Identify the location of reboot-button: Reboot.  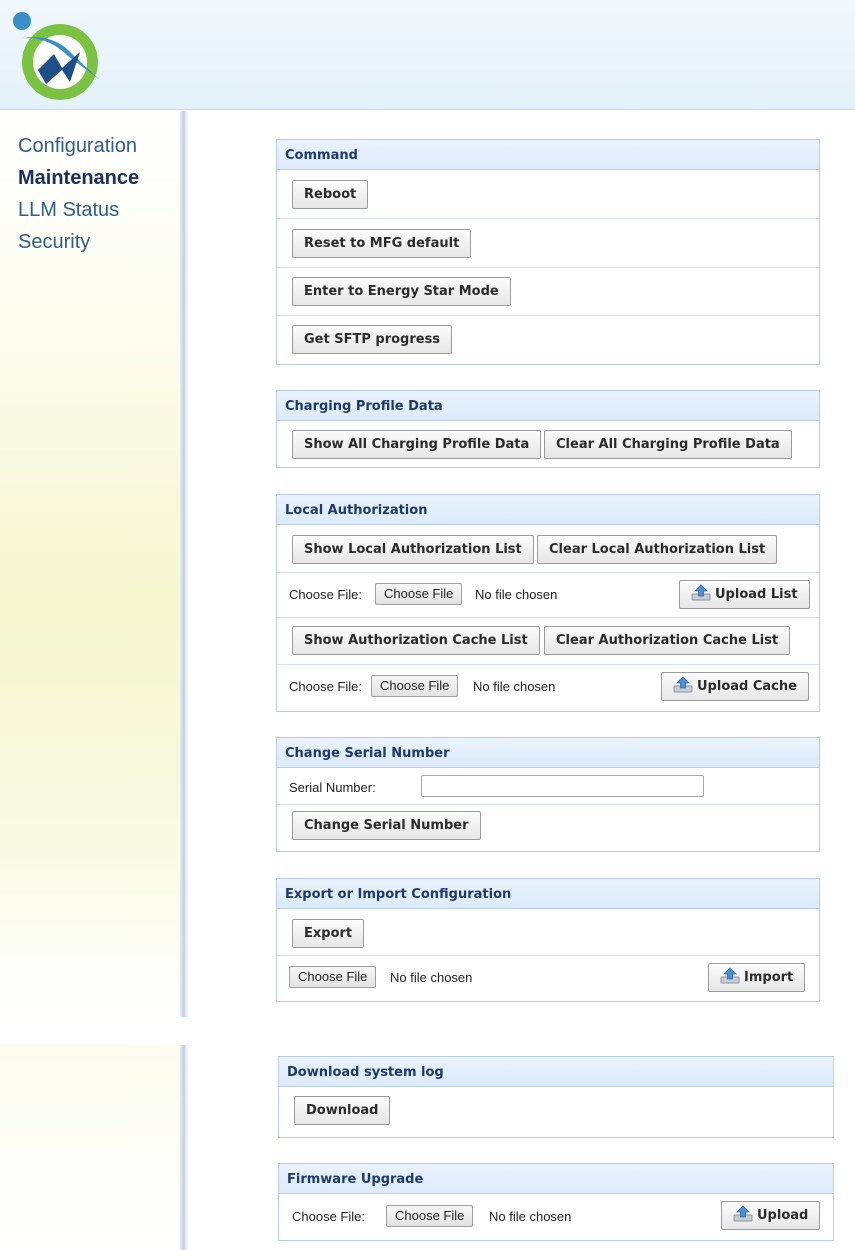
(330, 194).